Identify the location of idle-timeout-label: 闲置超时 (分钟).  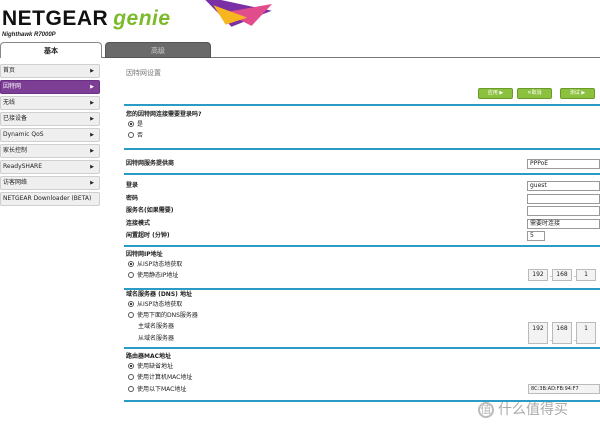
(148, 235).